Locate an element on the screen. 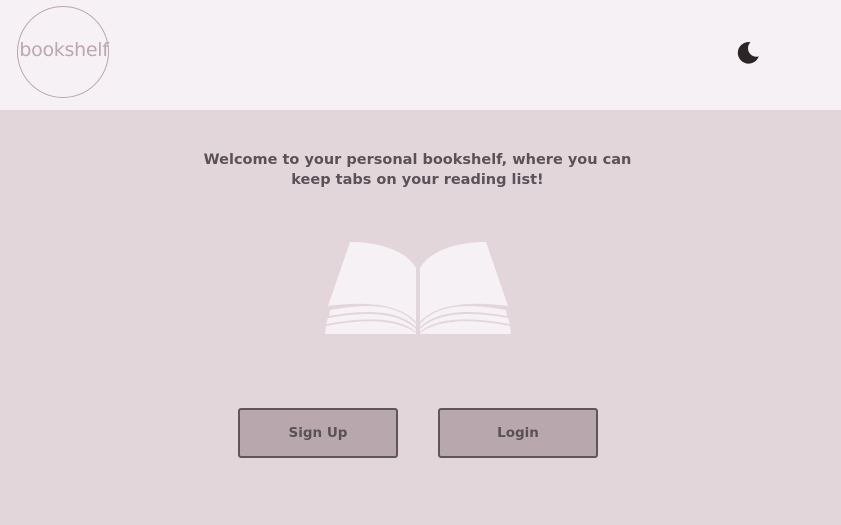 The image size is (841, 525). logo-text: bookshelf is located at coordinates (64, 50).